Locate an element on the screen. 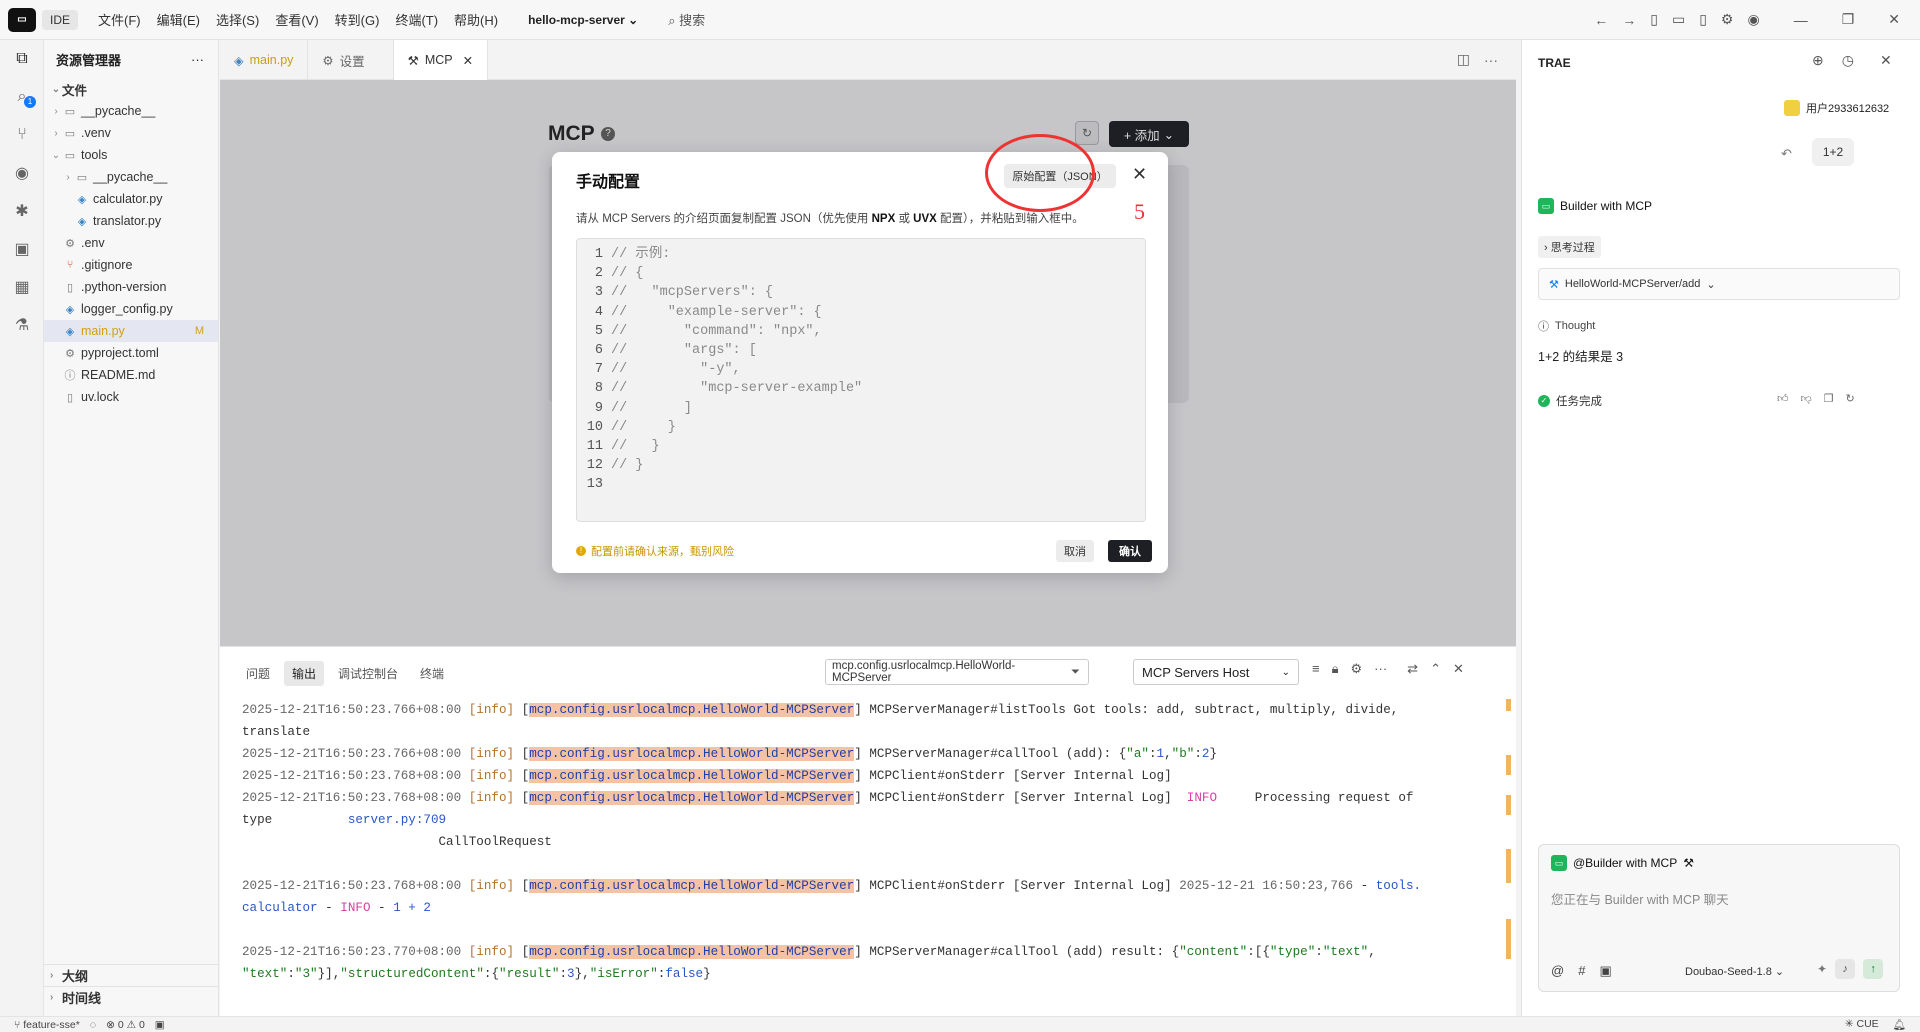 The height and width of the screenshot is (1032, 1920). hash-icon: # is located at coordinates (1581, 971).